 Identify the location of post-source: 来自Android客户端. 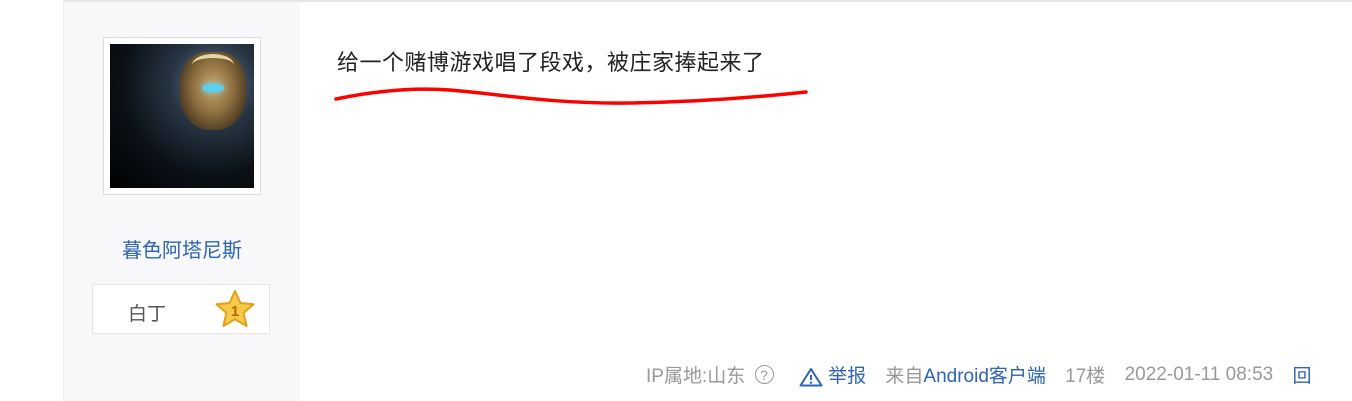
(965, 374).